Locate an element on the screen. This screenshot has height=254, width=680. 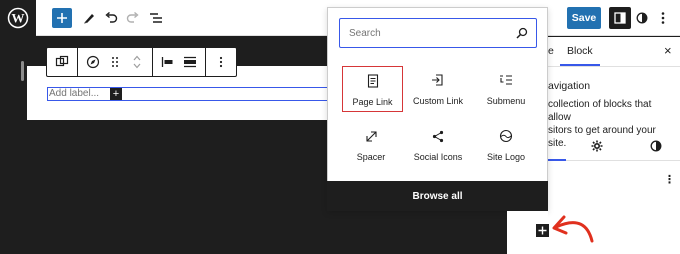
compass-button is located at coordinates (93, 62).